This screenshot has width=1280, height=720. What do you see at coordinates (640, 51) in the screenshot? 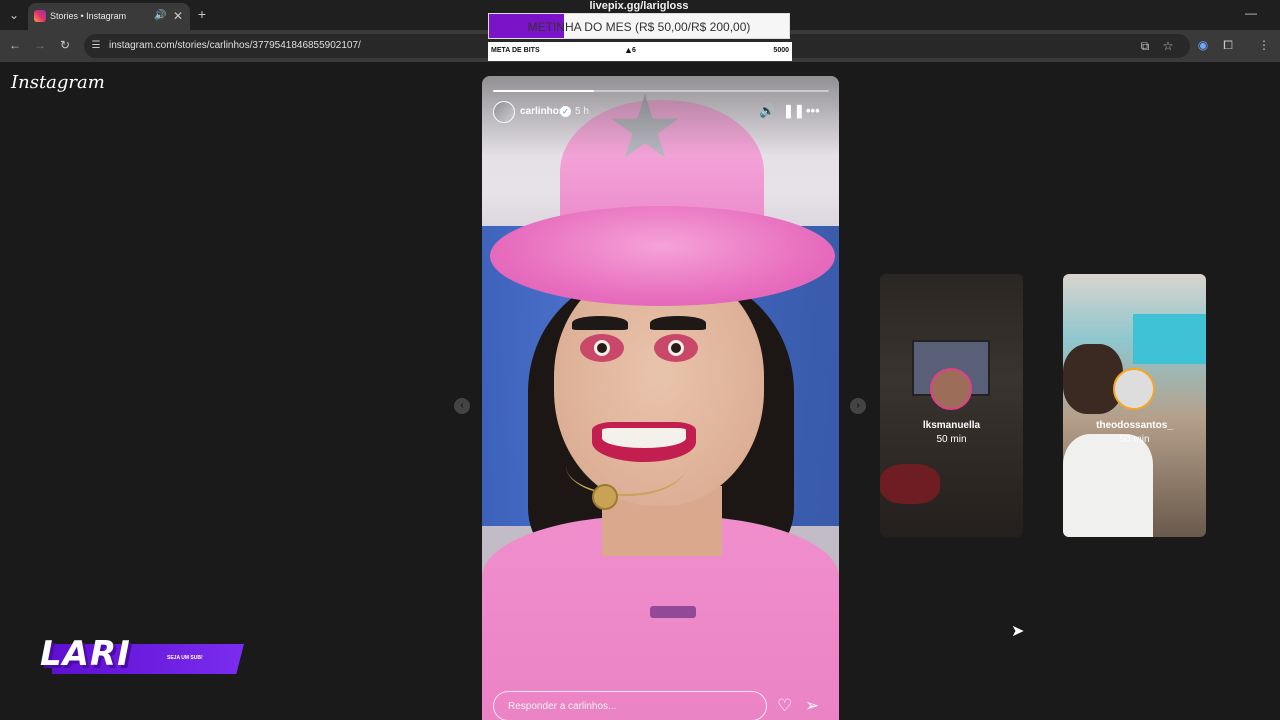
I see `bits-goal-bar: META DE BITS ▲ 6 5000` at bounding box center [640, 51].